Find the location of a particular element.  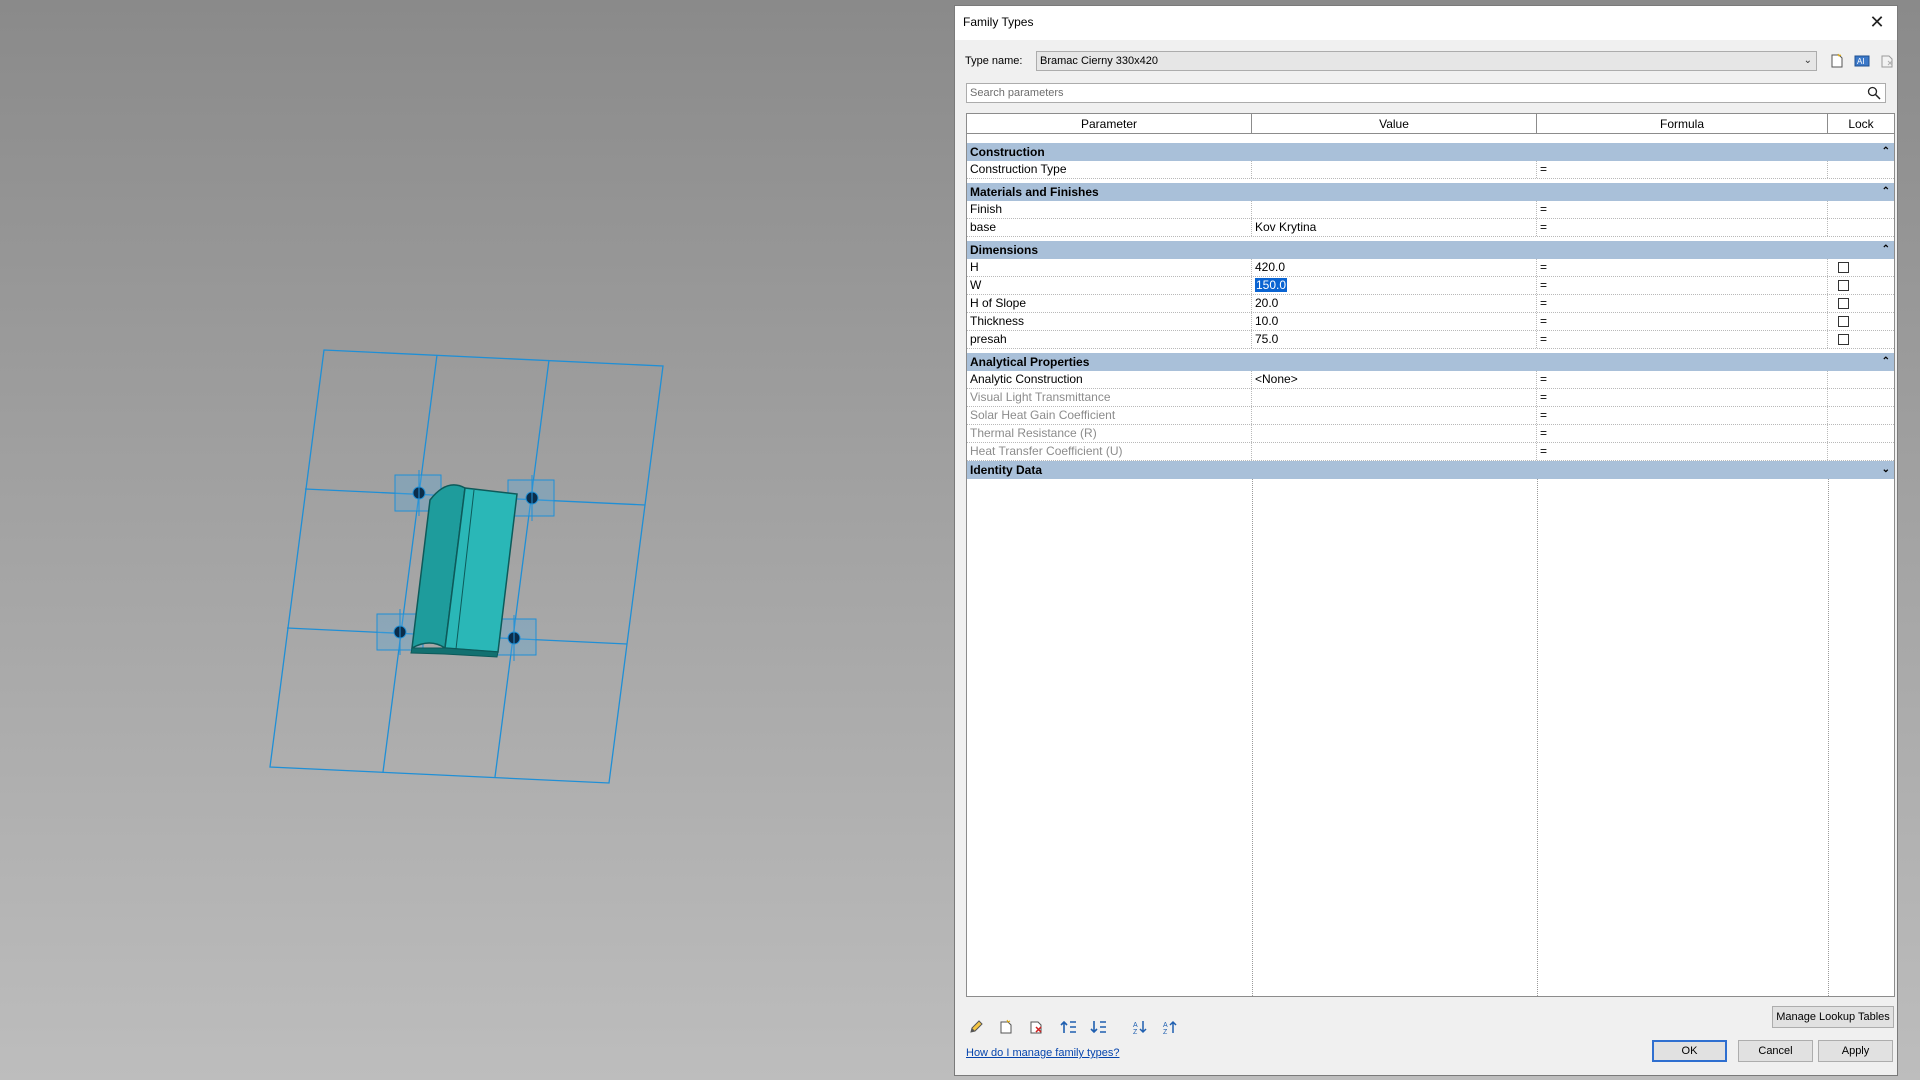

parameter-row: Construction Type = is located at coordinates (1430, 170).